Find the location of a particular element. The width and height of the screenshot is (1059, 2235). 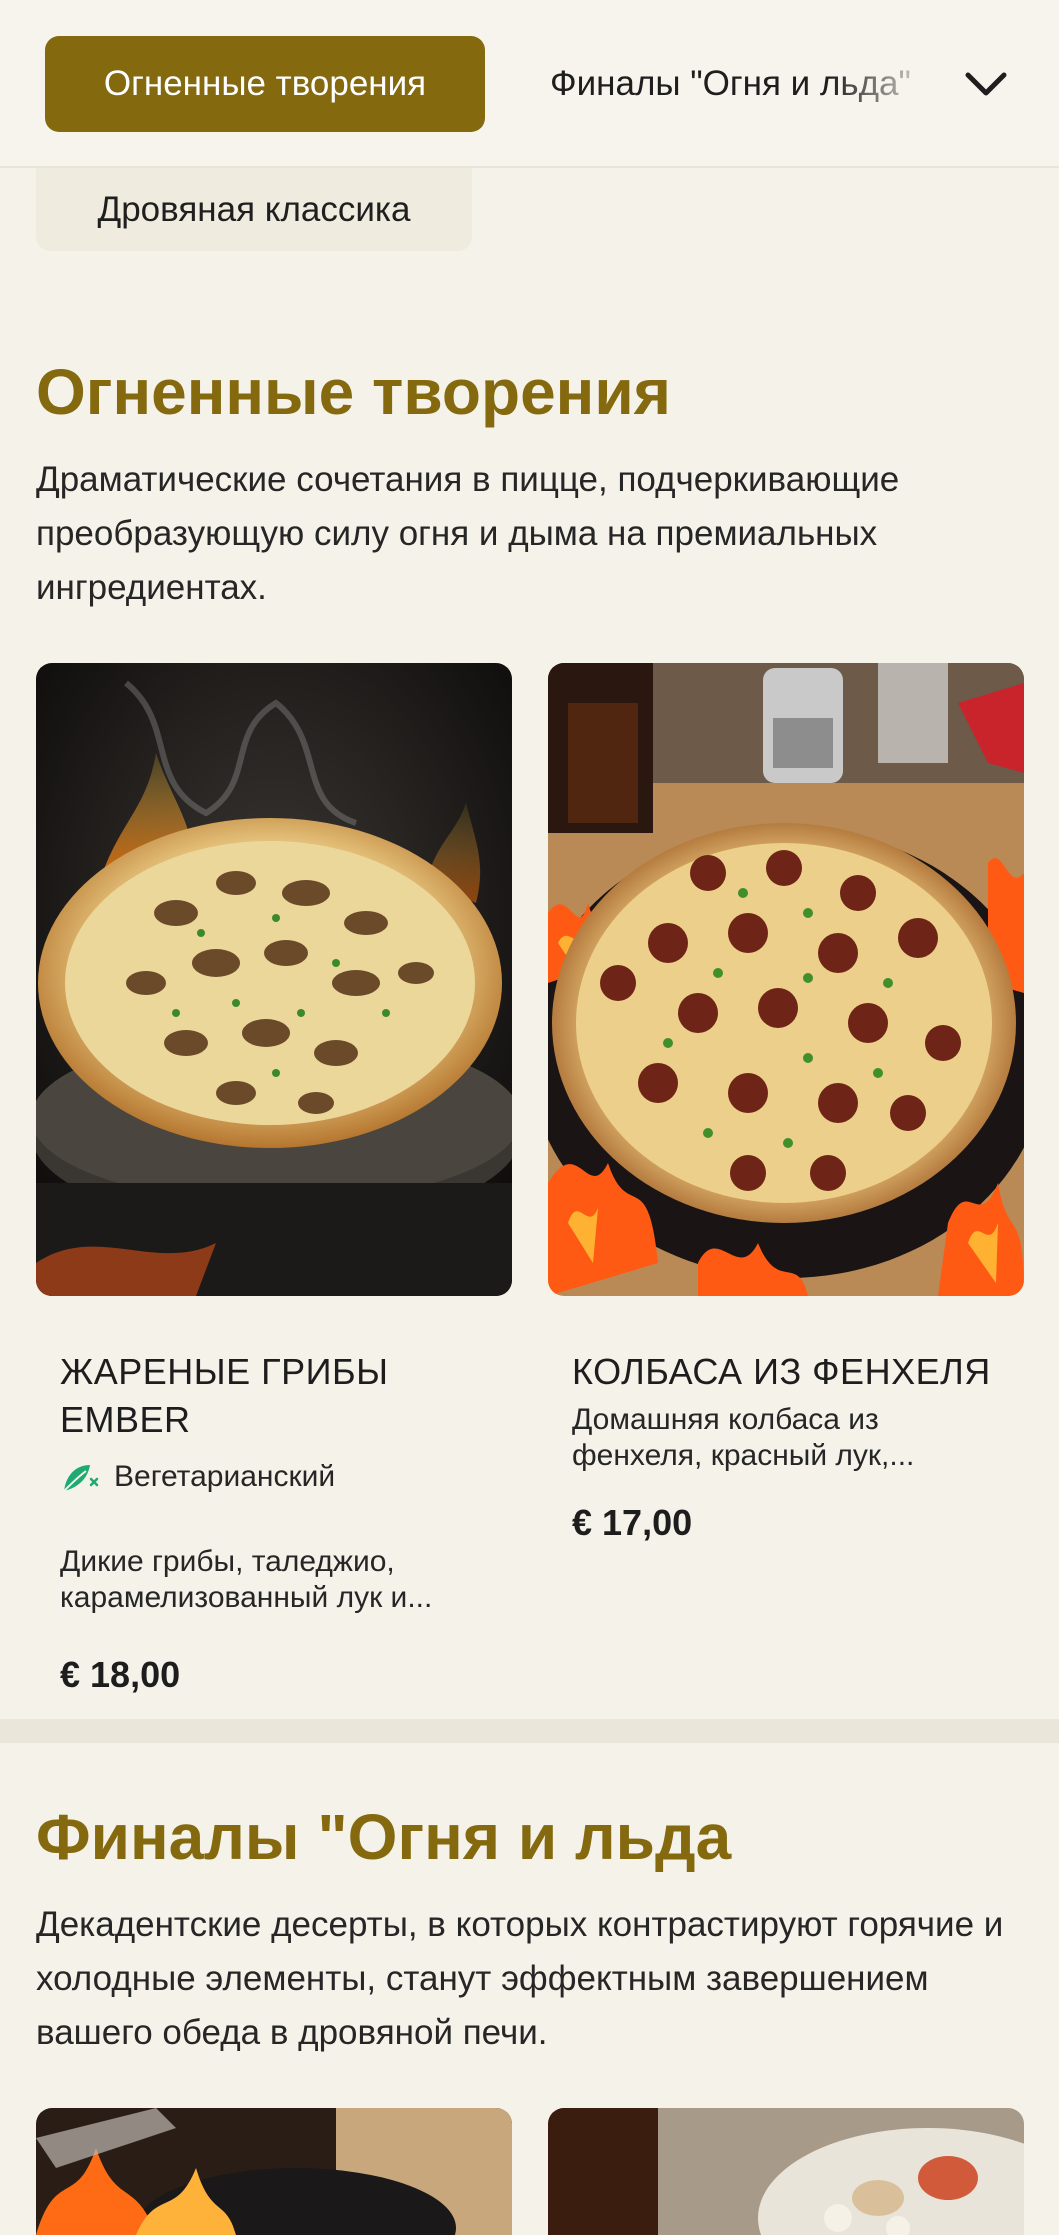

fennel-sausage-pizza-image is located at coordinates (786, 979).